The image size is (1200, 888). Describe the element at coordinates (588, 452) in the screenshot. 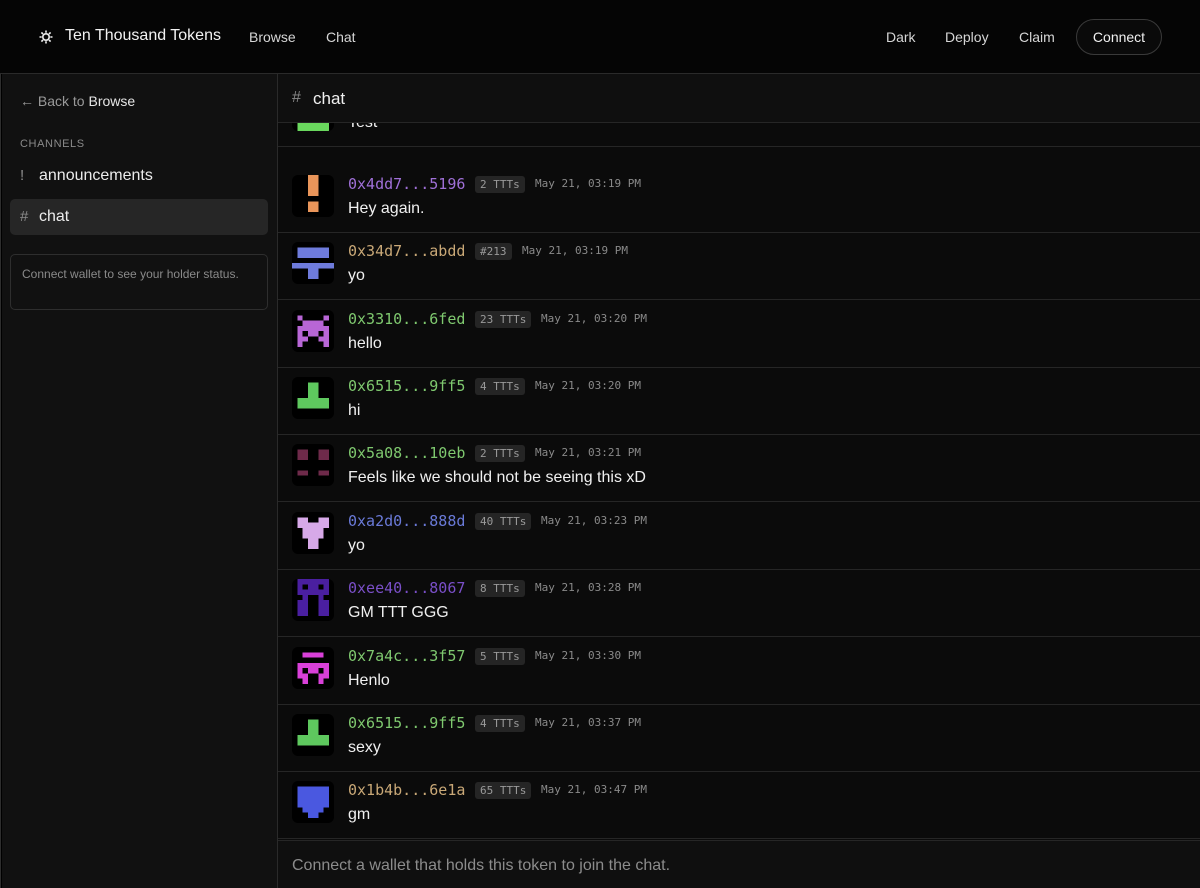

I see `message-timestamp: May 21, 03:21 PM` at that location.